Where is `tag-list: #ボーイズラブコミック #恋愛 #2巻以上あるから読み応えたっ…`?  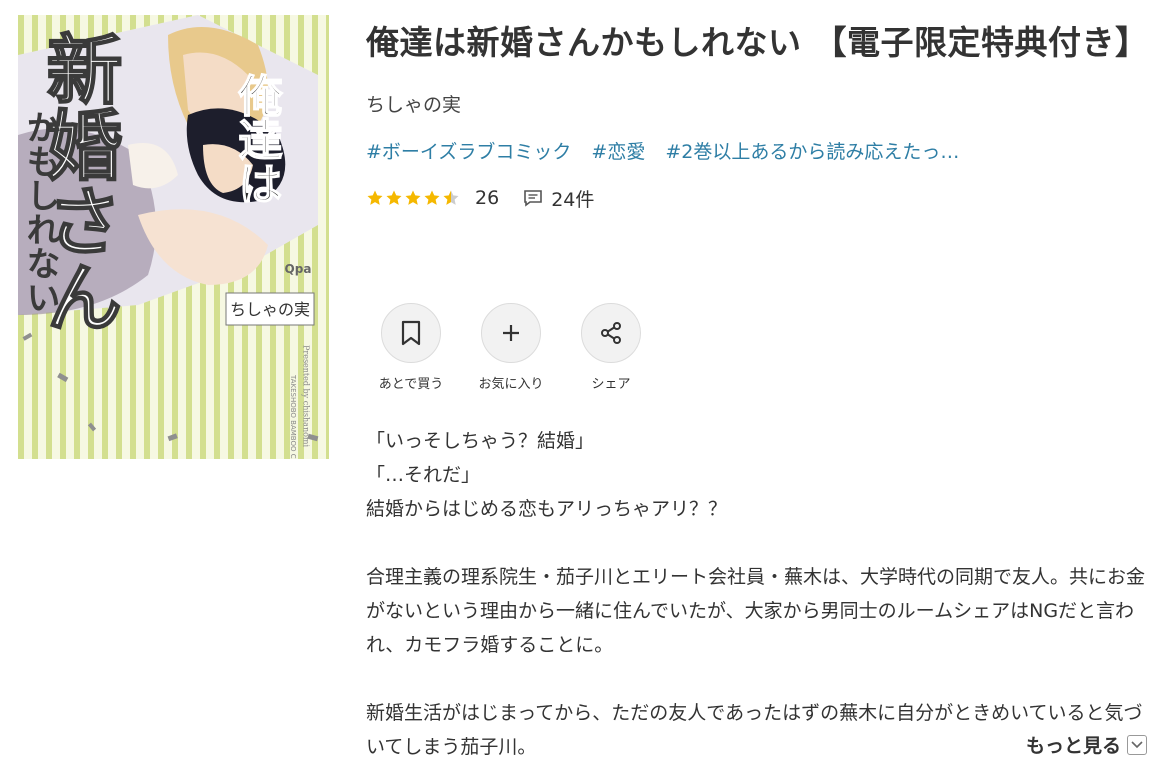 tag-list: #ボーイズラブコミック #恋愛 #2巻以上あるから読み応えたっ… is located at coordinates (761, 152).